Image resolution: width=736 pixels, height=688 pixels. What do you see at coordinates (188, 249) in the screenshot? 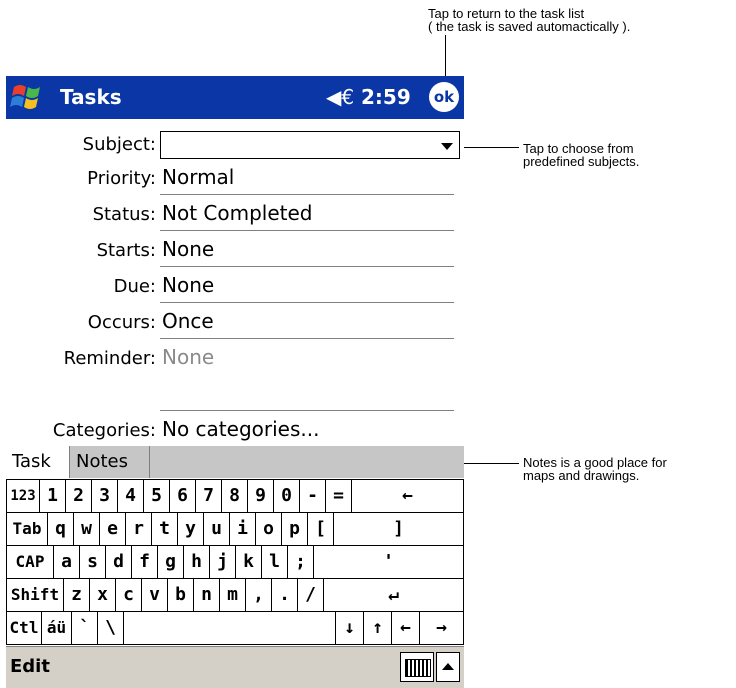
I see `starts-value: None` at bounding box center [188, 249].